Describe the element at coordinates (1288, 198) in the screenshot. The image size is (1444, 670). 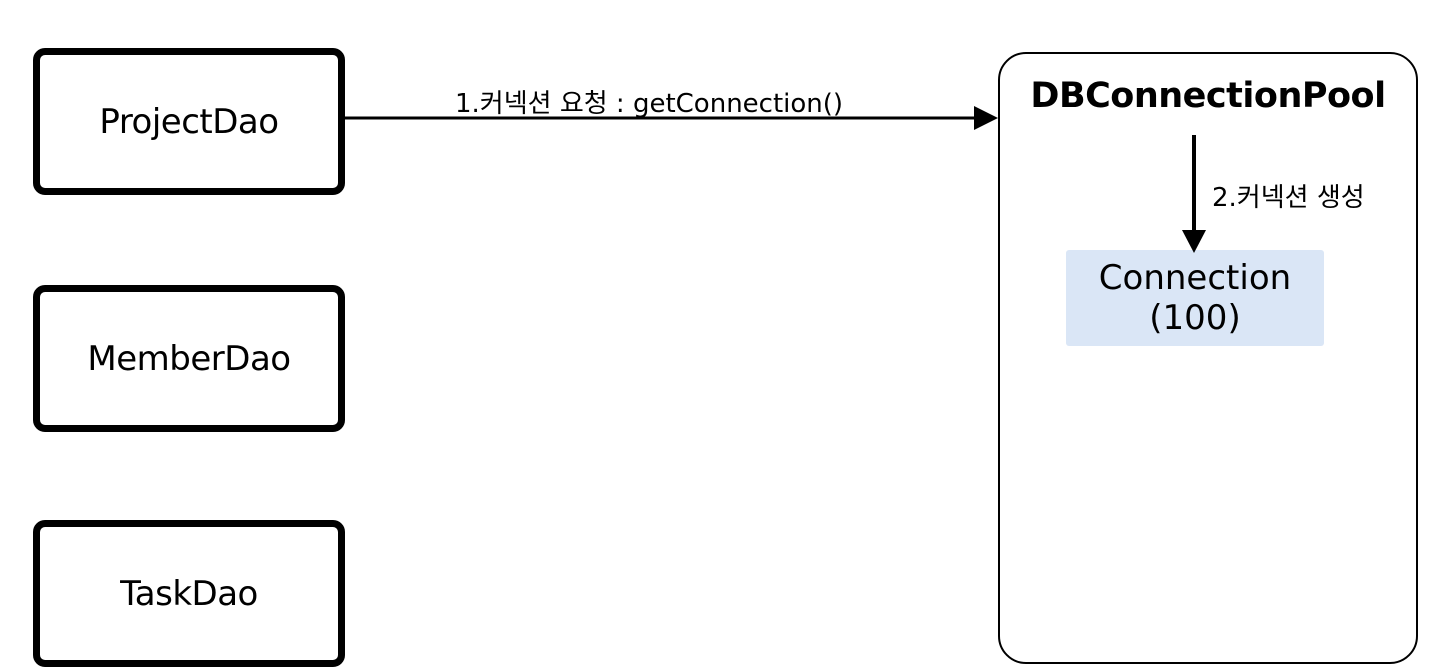
I see `create-edge-label: 2.커넥션 생성` at that location.